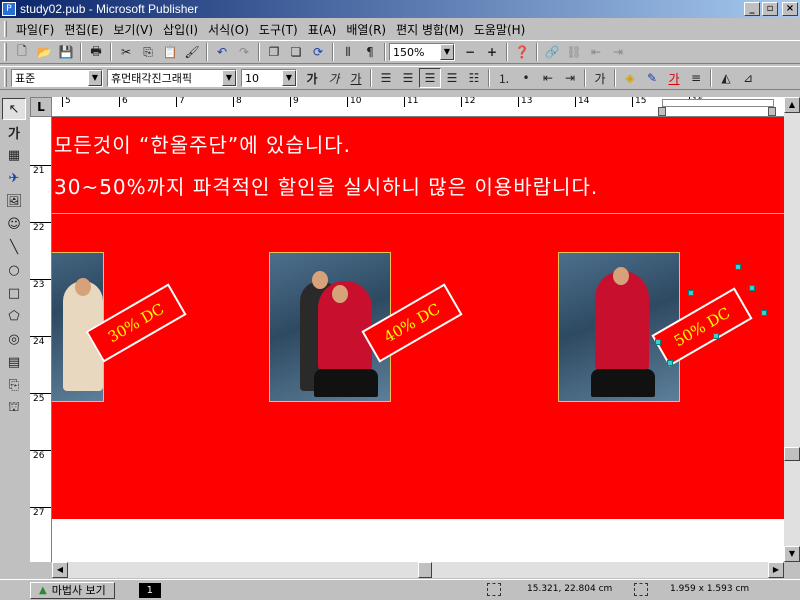 The image size is (800, 600). What do you see at coordinates (228, 29) in the screenshot?
I see `menu-format: 서식(O)` at bounding box center [228, 29].